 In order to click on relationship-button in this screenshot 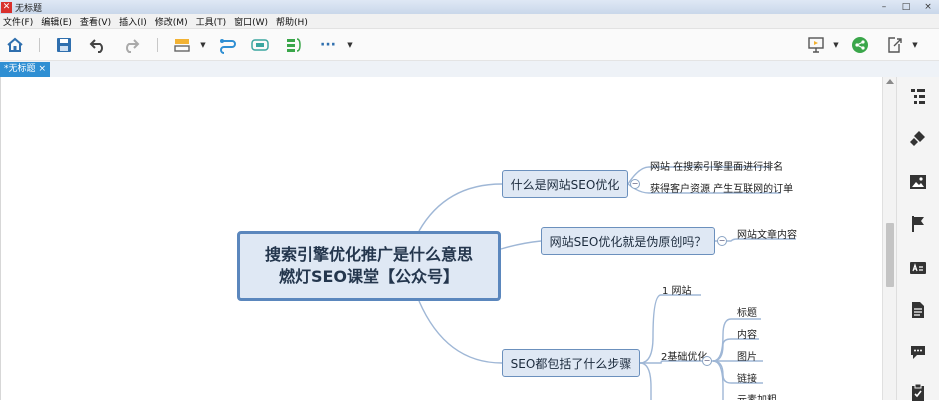, I will do `click(228, 45)`.